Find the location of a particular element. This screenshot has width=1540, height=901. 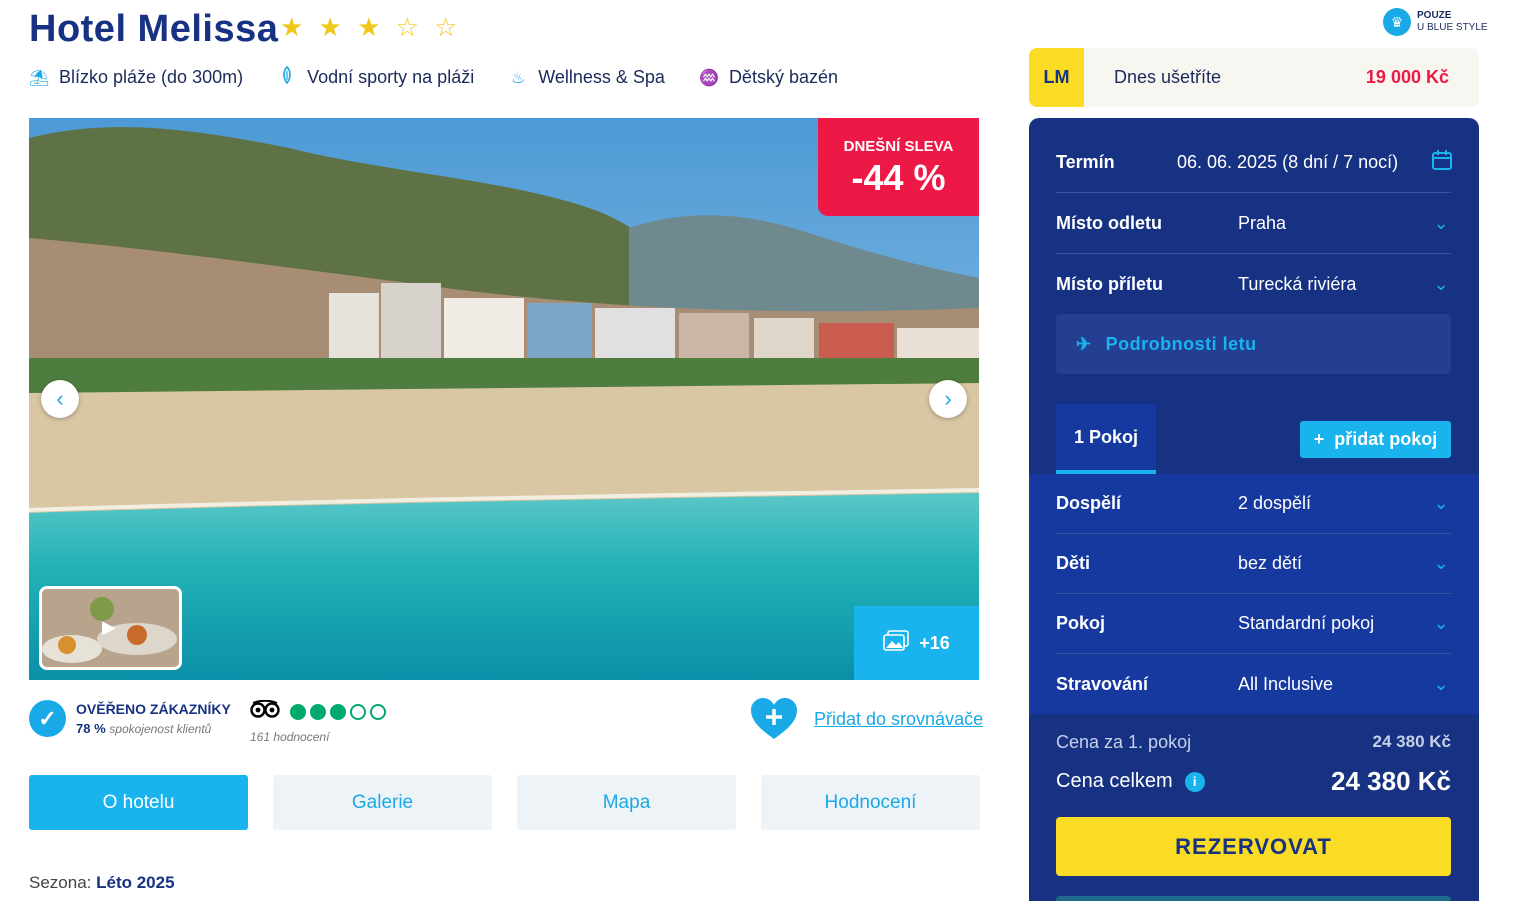

star-rating: ★ ★ ★ ☆ ☆ is located at coordinates (370, 27).